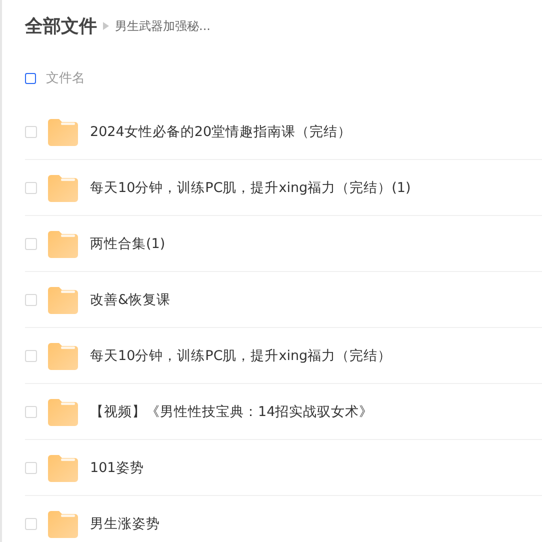 This screenshot has height=542, width=542. I want to click on column-header: 文件名, so click(65, 78).